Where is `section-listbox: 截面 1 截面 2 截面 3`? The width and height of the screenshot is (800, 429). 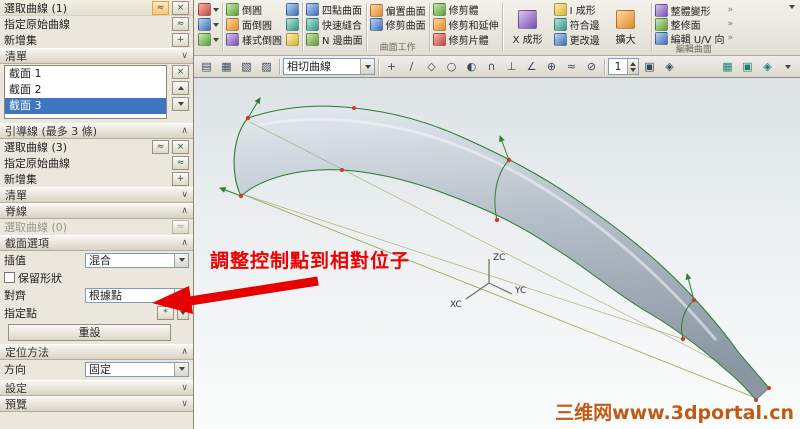
section-listbox: 截面 1 截面 2 截面 3 is located at coordinates (85, 92).